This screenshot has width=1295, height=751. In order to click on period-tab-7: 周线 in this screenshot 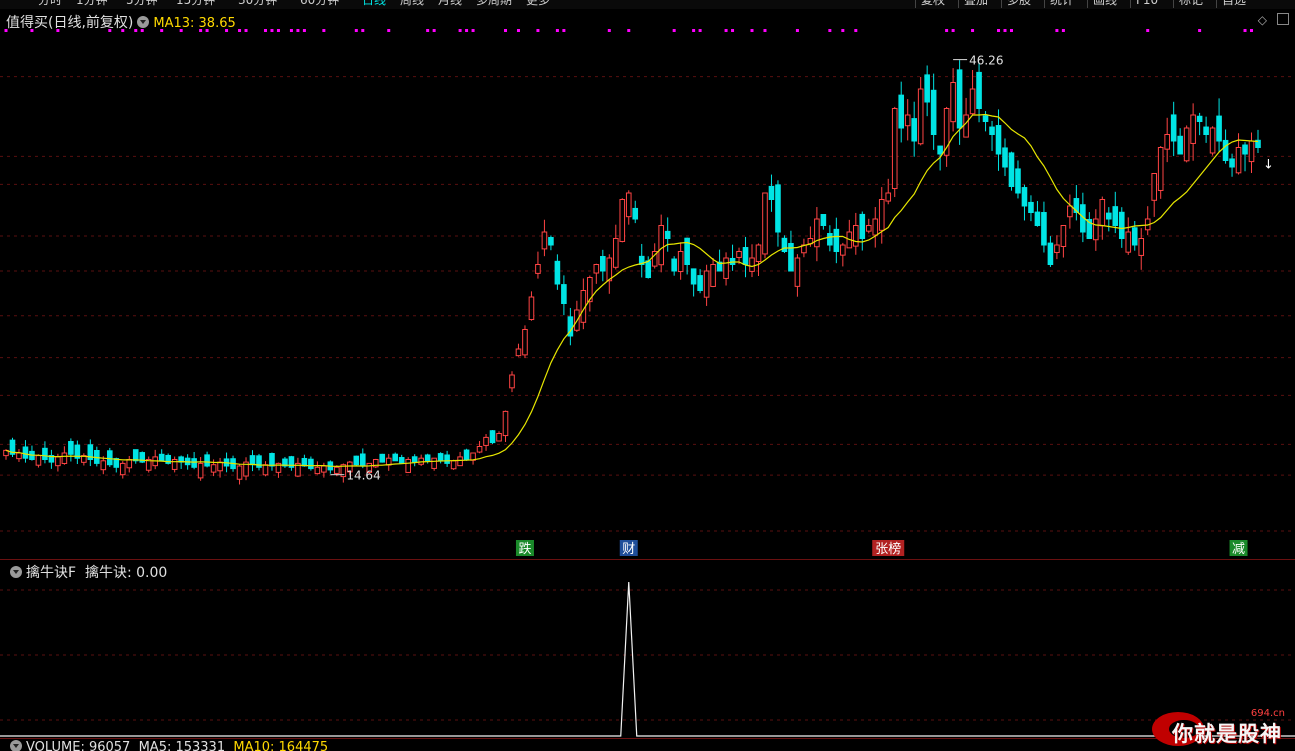, I will do `click(412, 4)`.